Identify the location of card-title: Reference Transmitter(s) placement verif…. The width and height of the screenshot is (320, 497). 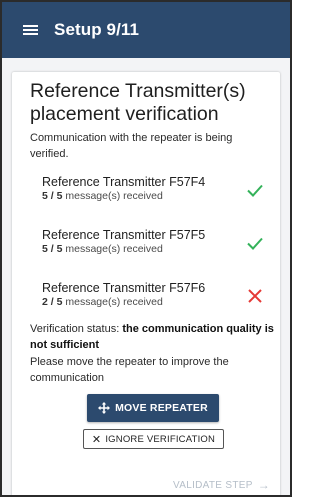
(138, 102).